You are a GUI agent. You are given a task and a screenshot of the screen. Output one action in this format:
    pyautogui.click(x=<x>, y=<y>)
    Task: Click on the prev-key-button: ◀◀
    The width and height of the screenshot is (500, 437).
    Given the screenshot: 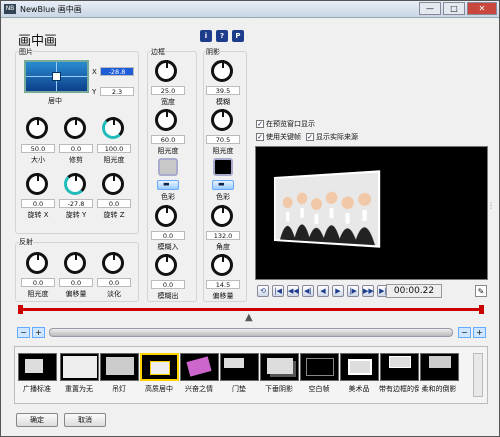 What is the action you would take?
    pyautogui.click(x=293, y=291)
    